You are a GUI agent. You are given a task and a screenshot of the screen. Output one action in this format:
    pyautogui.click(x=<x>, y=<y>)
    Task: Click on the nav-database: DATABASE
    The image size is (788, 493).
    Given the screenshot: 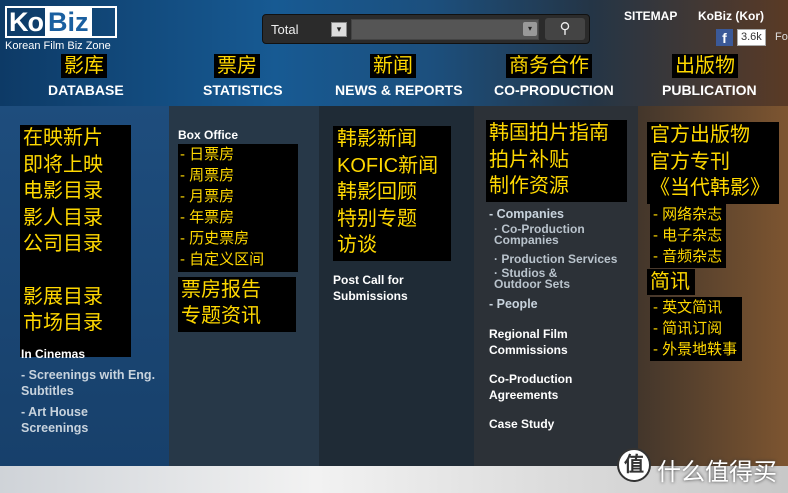 What is the action you would take?
    pyautogui.click(x=86, y=90)
    